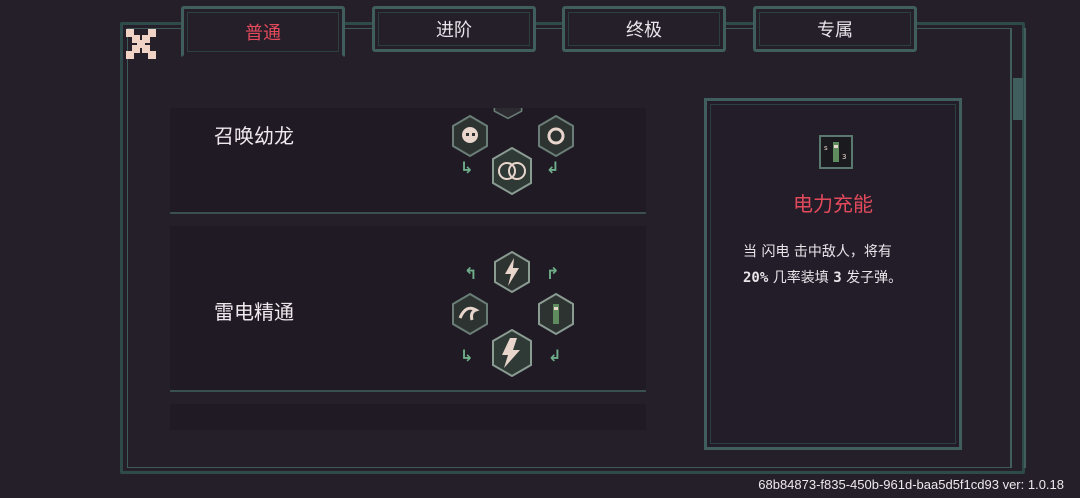 This screenshot has height=498, width=1080. Describe the element at coordinates (512, 272) in the screenshot. I see `lightning-icon` at that location.